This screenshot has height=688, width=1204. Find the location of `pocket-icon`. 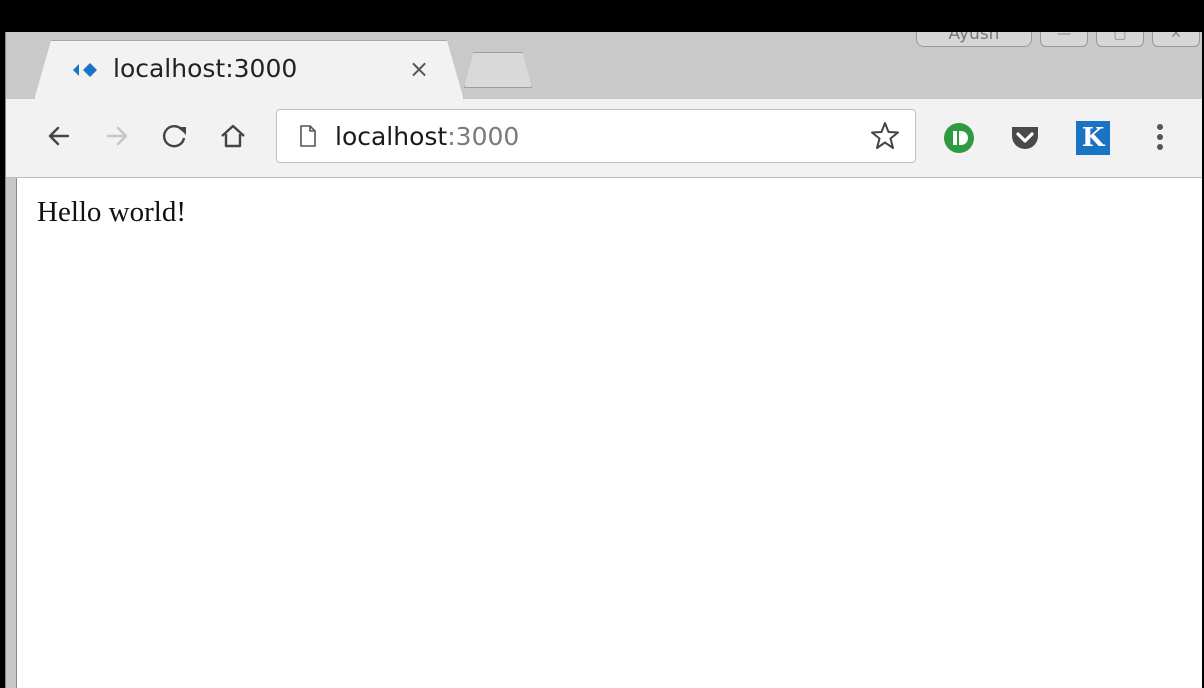

pocket-icon is located at coordinates (1025, 138).